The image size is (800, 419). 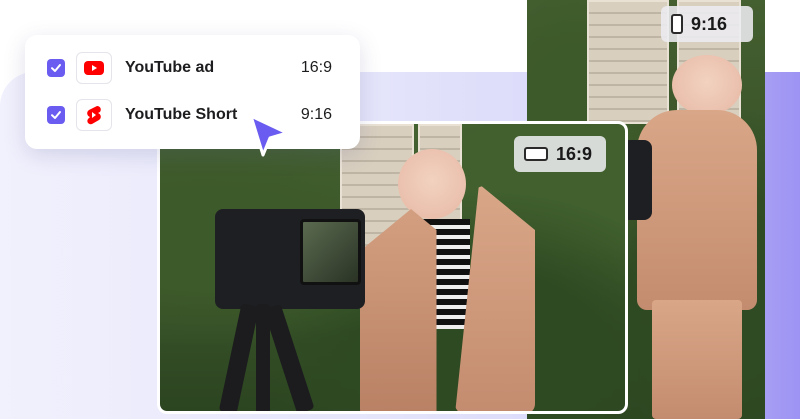 I want to click on youtube-short-ratio: 9:16, so click(x=316, y=114).